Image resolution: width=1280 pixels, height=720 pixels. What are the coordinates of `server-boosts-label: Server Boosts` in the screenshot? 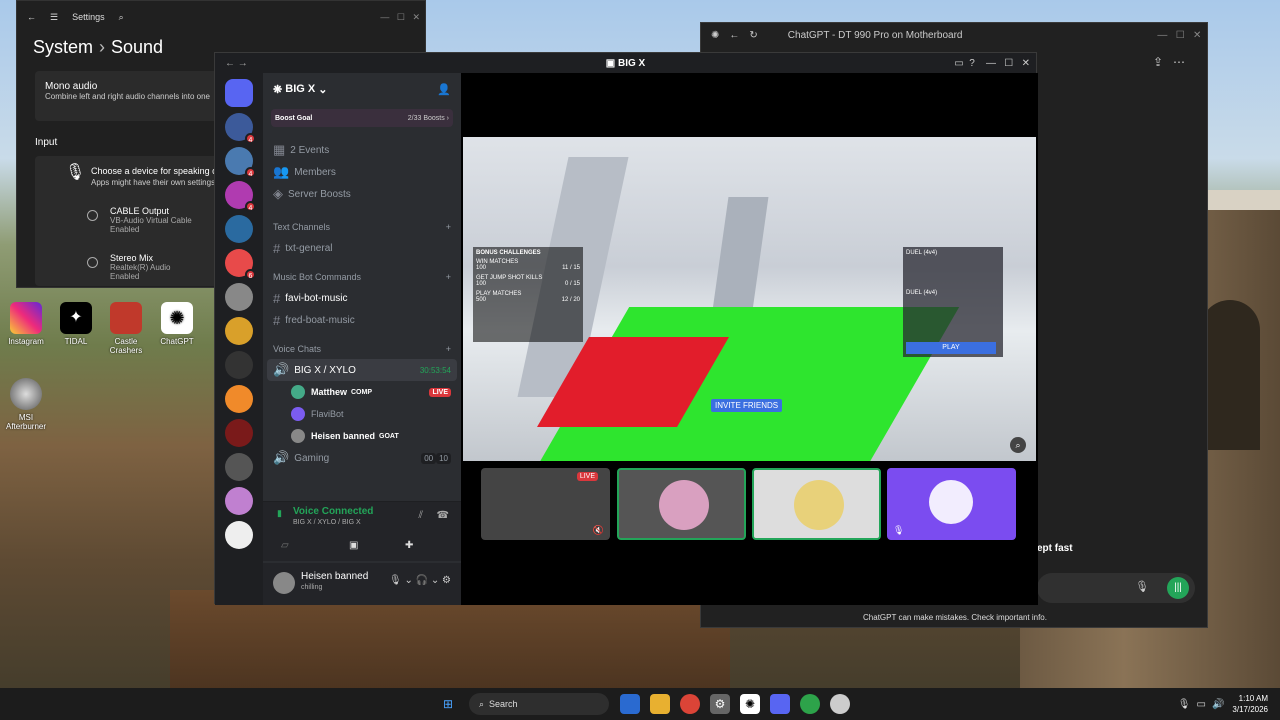 It's located at (319, 194).